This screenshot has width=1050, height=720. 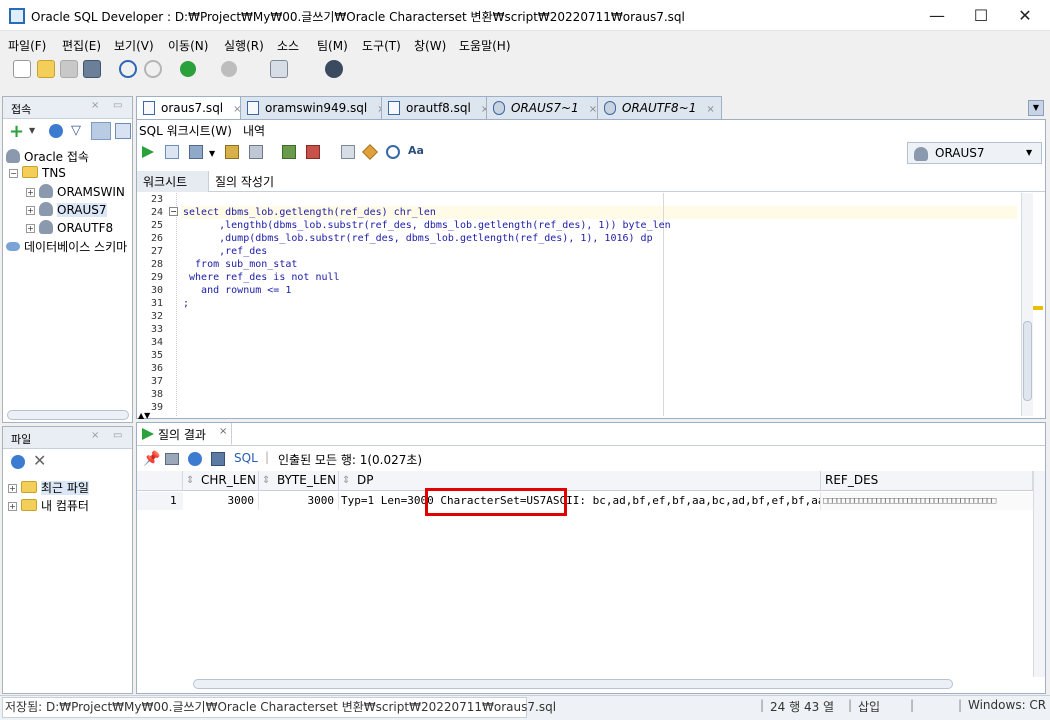 What do you see at coordinates (69, 227) in the screenshot?
I see `tree-orautf8: + ORAUTF8` at bounding box center [69, 227].